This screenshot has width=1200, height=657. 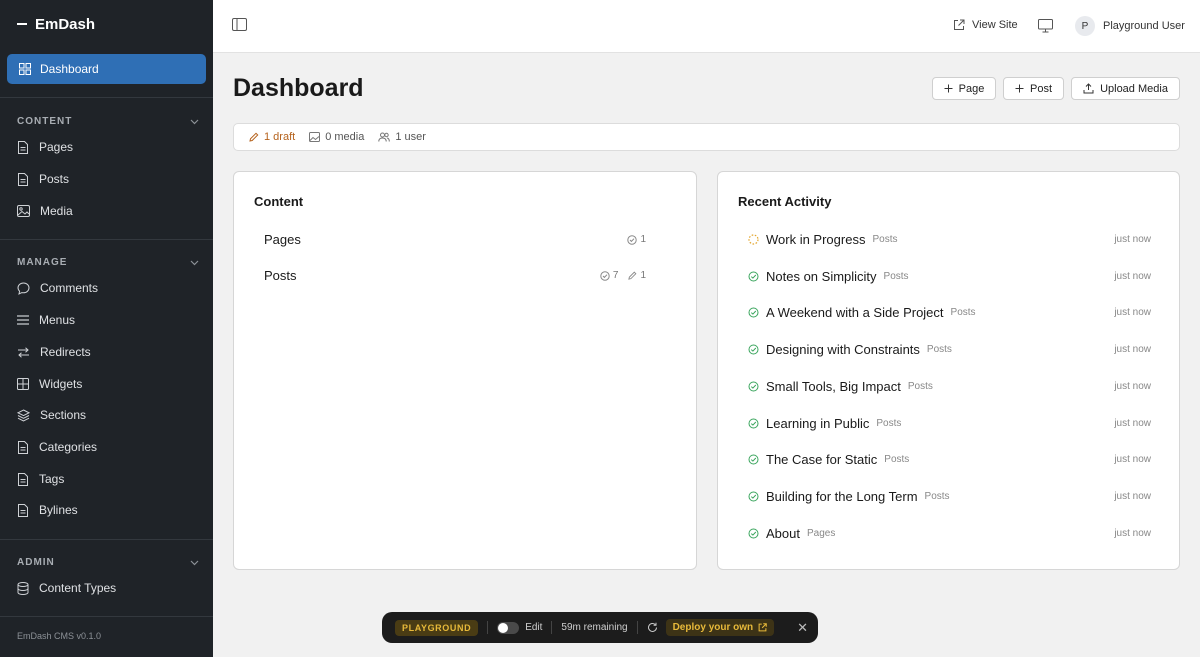 I want to click on sidebar-item-content-types: Content Types, so click(x=66, y=588).